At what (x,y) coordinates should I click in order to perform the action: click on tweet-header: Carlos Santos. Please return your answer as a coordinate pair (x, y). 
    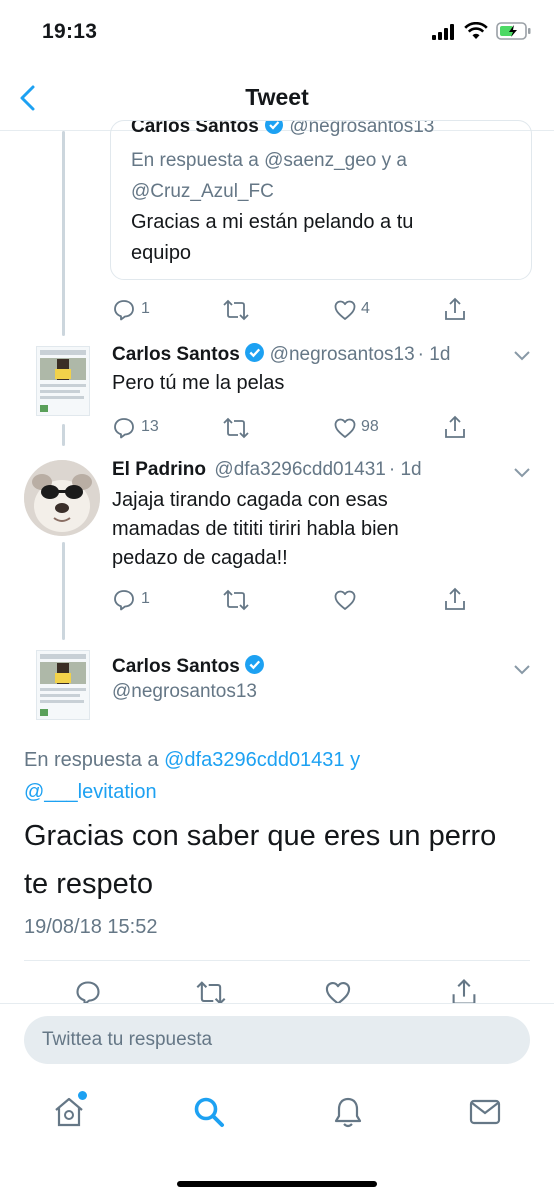
    Looking at the image, I should click on (188, 666).